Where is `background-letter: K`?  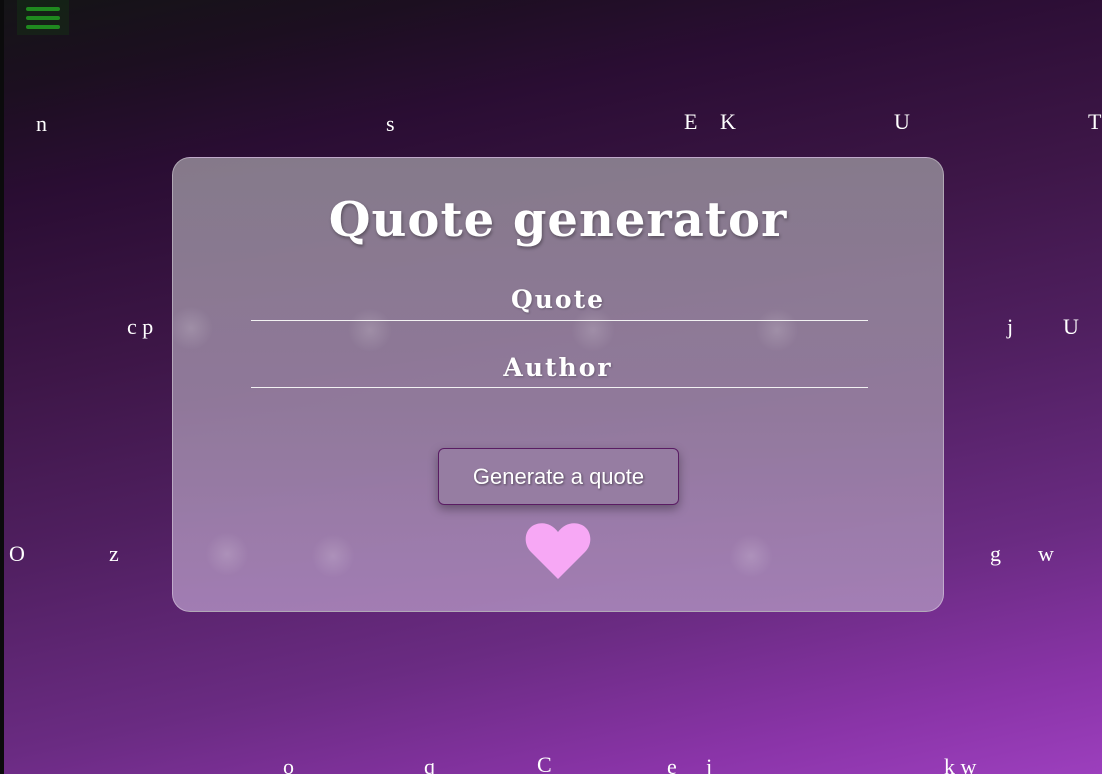
background-letter: K is located at coordinates (728, 121).